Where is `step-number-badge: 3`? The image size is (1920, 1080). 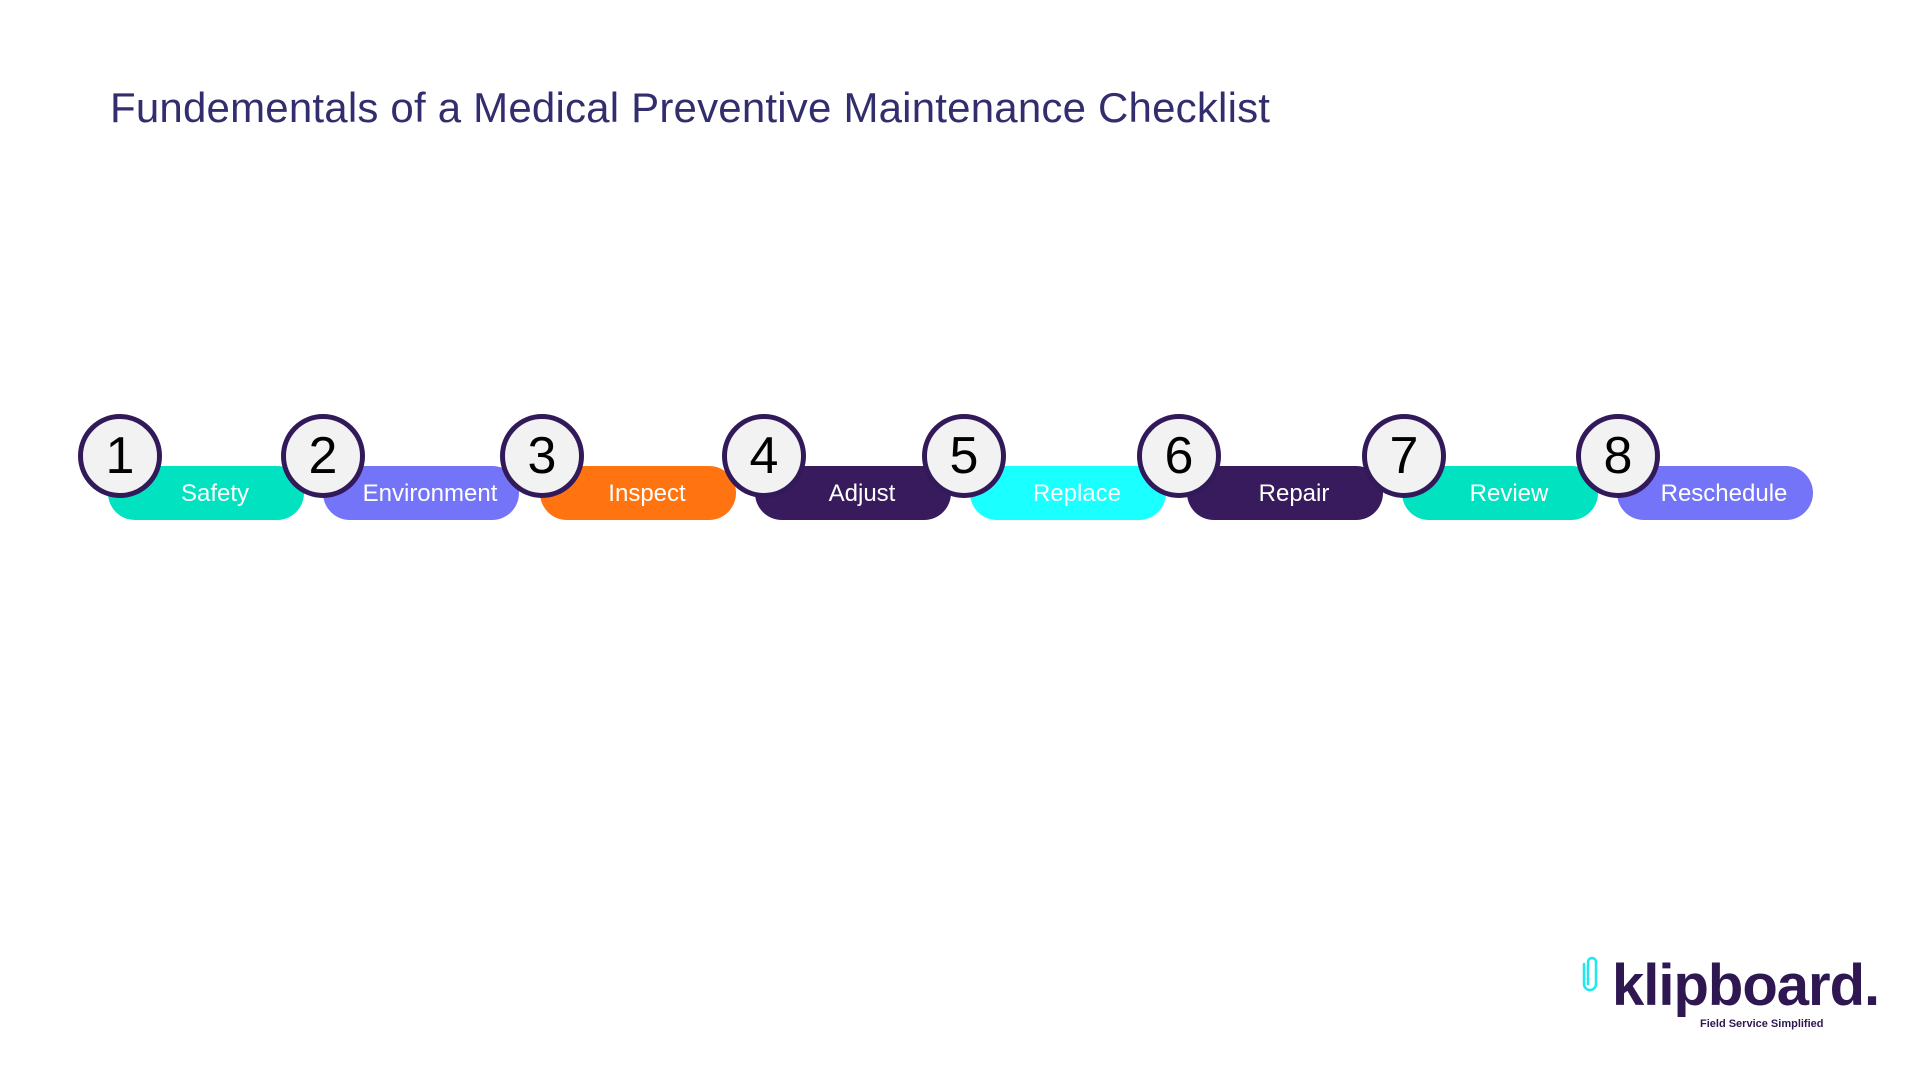
step-number-badge: 3 is located at coordinates (542, 456).